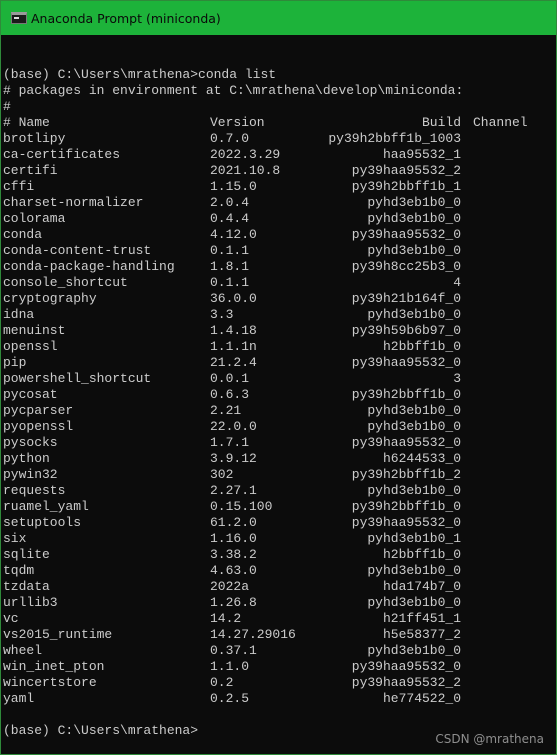  I want to click on package-version: 2021.10.8, so click(245, 170).